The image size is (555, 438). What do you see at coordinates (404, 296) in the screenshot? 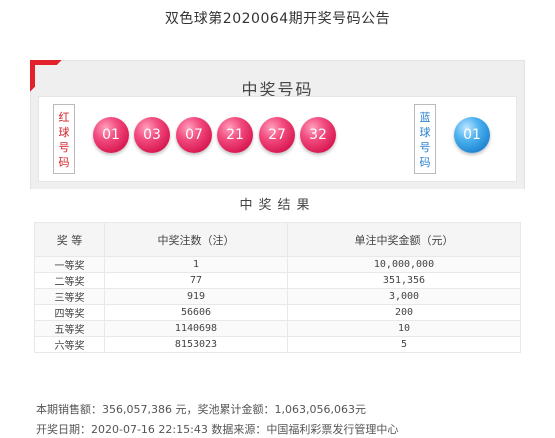
I see `prize-amount: 3,000` at bounding box center [404, 296].